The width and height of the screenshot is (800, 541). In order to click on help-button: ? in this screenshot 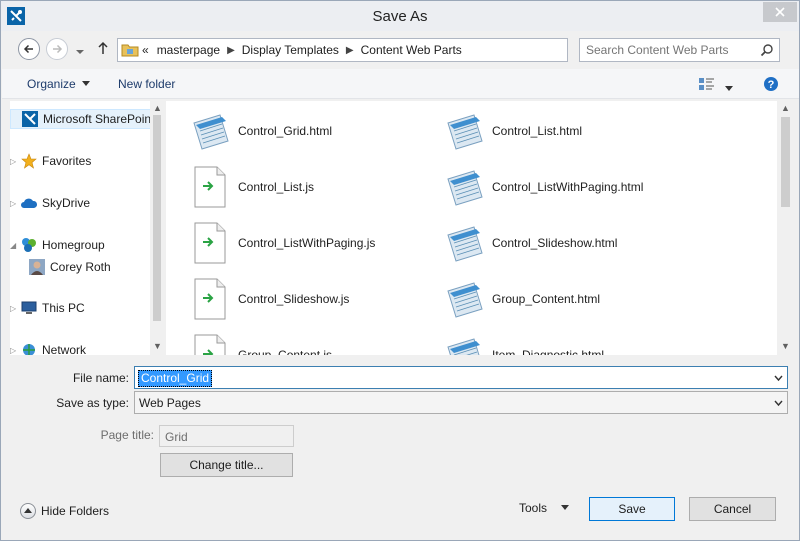, I will do `click(771, 85)`.